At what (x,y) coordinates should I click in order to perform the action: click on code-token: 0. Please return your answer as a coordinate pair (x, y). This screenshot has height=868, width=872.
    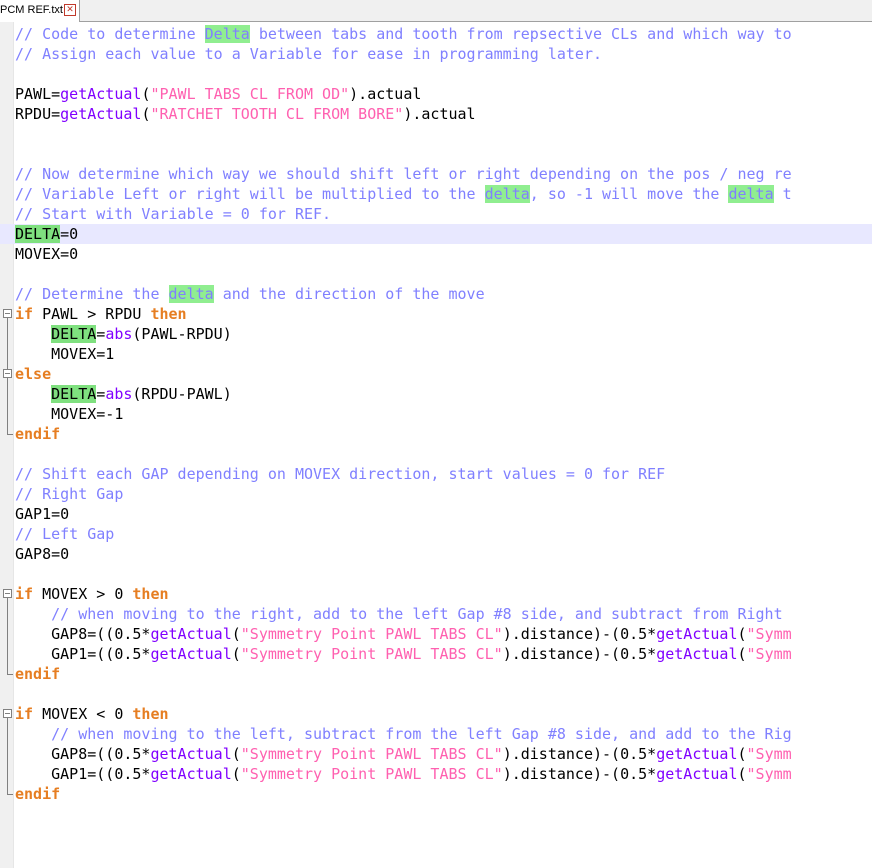
    Looking at the image, I should click on (119, 714).